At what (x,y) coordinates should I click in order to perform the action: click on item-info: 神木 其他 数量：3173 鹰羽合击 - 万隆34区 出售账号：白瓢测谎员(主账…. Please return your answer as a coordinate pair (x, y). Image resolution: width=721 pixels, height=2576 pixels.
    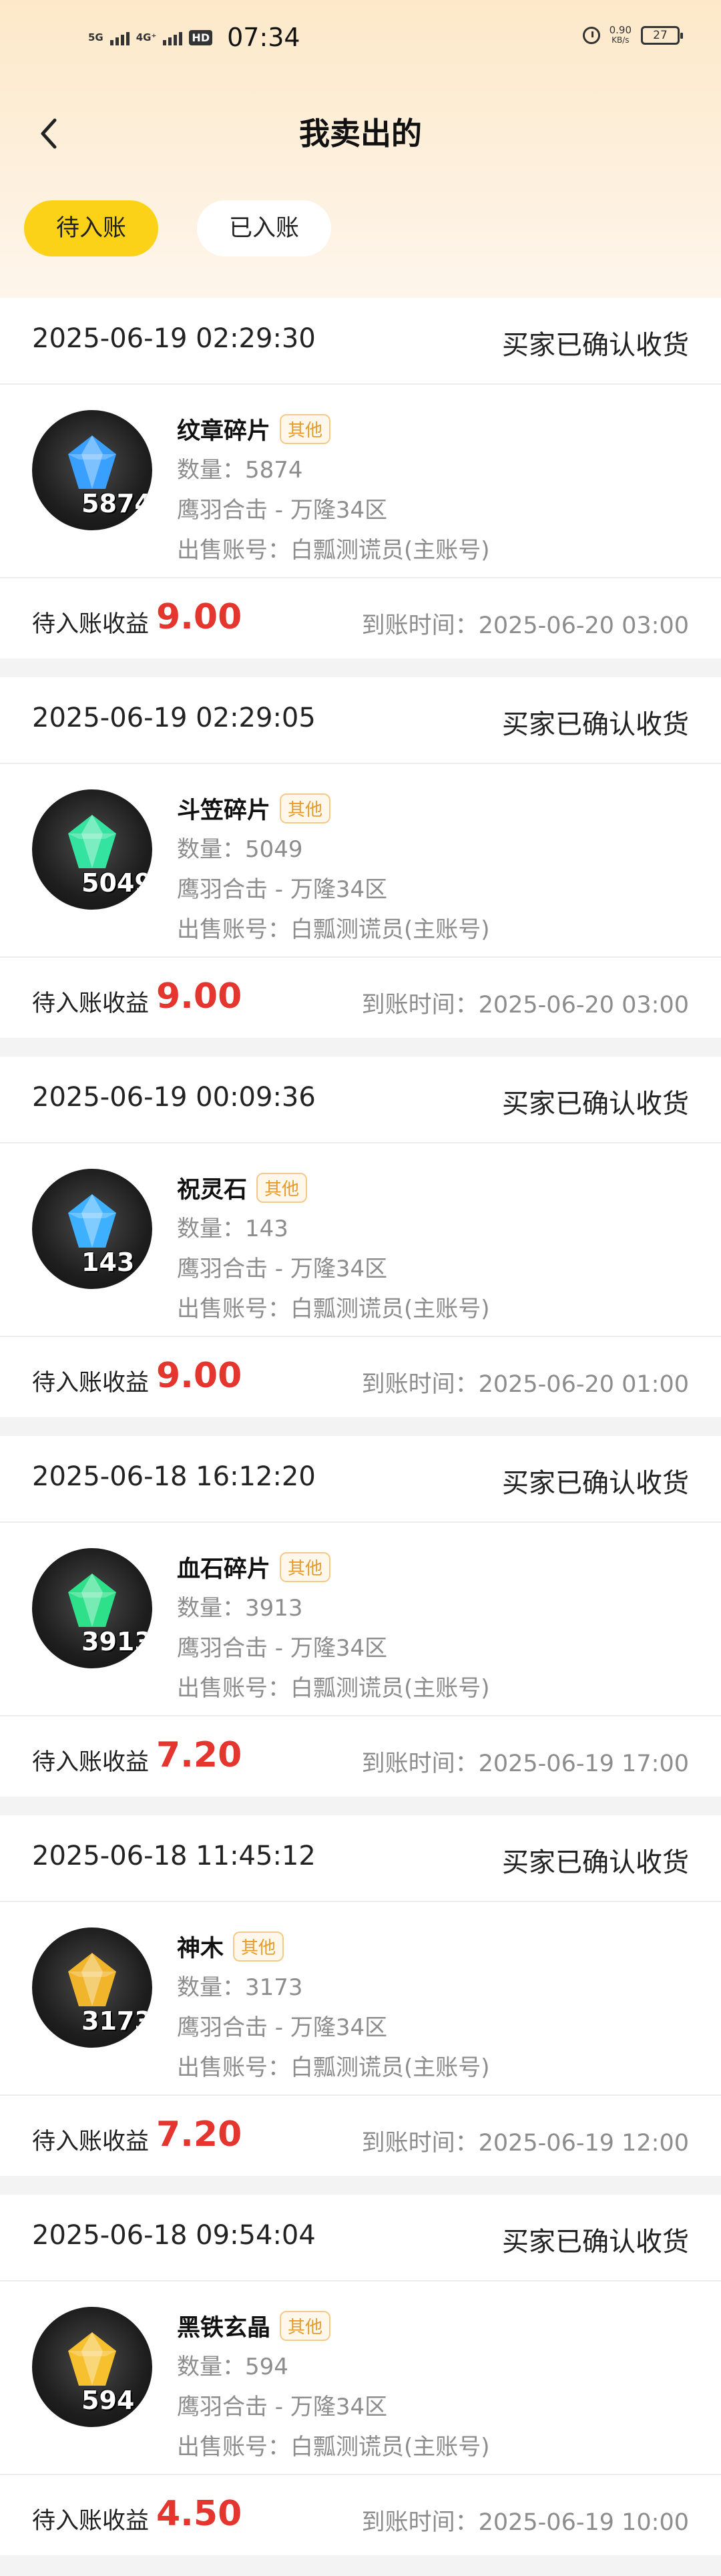
    Looking at the image, I should click on (334, 2006).